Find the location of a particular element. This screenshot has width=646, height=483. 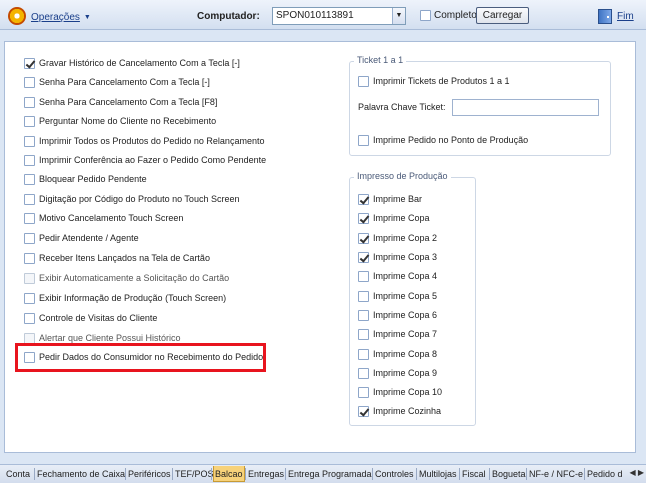

left-option-receber-itens-lancados-na-tela-de-cartao: Receber Itens Lançados na Tela de Cartão is located at coordinates (117, 258).